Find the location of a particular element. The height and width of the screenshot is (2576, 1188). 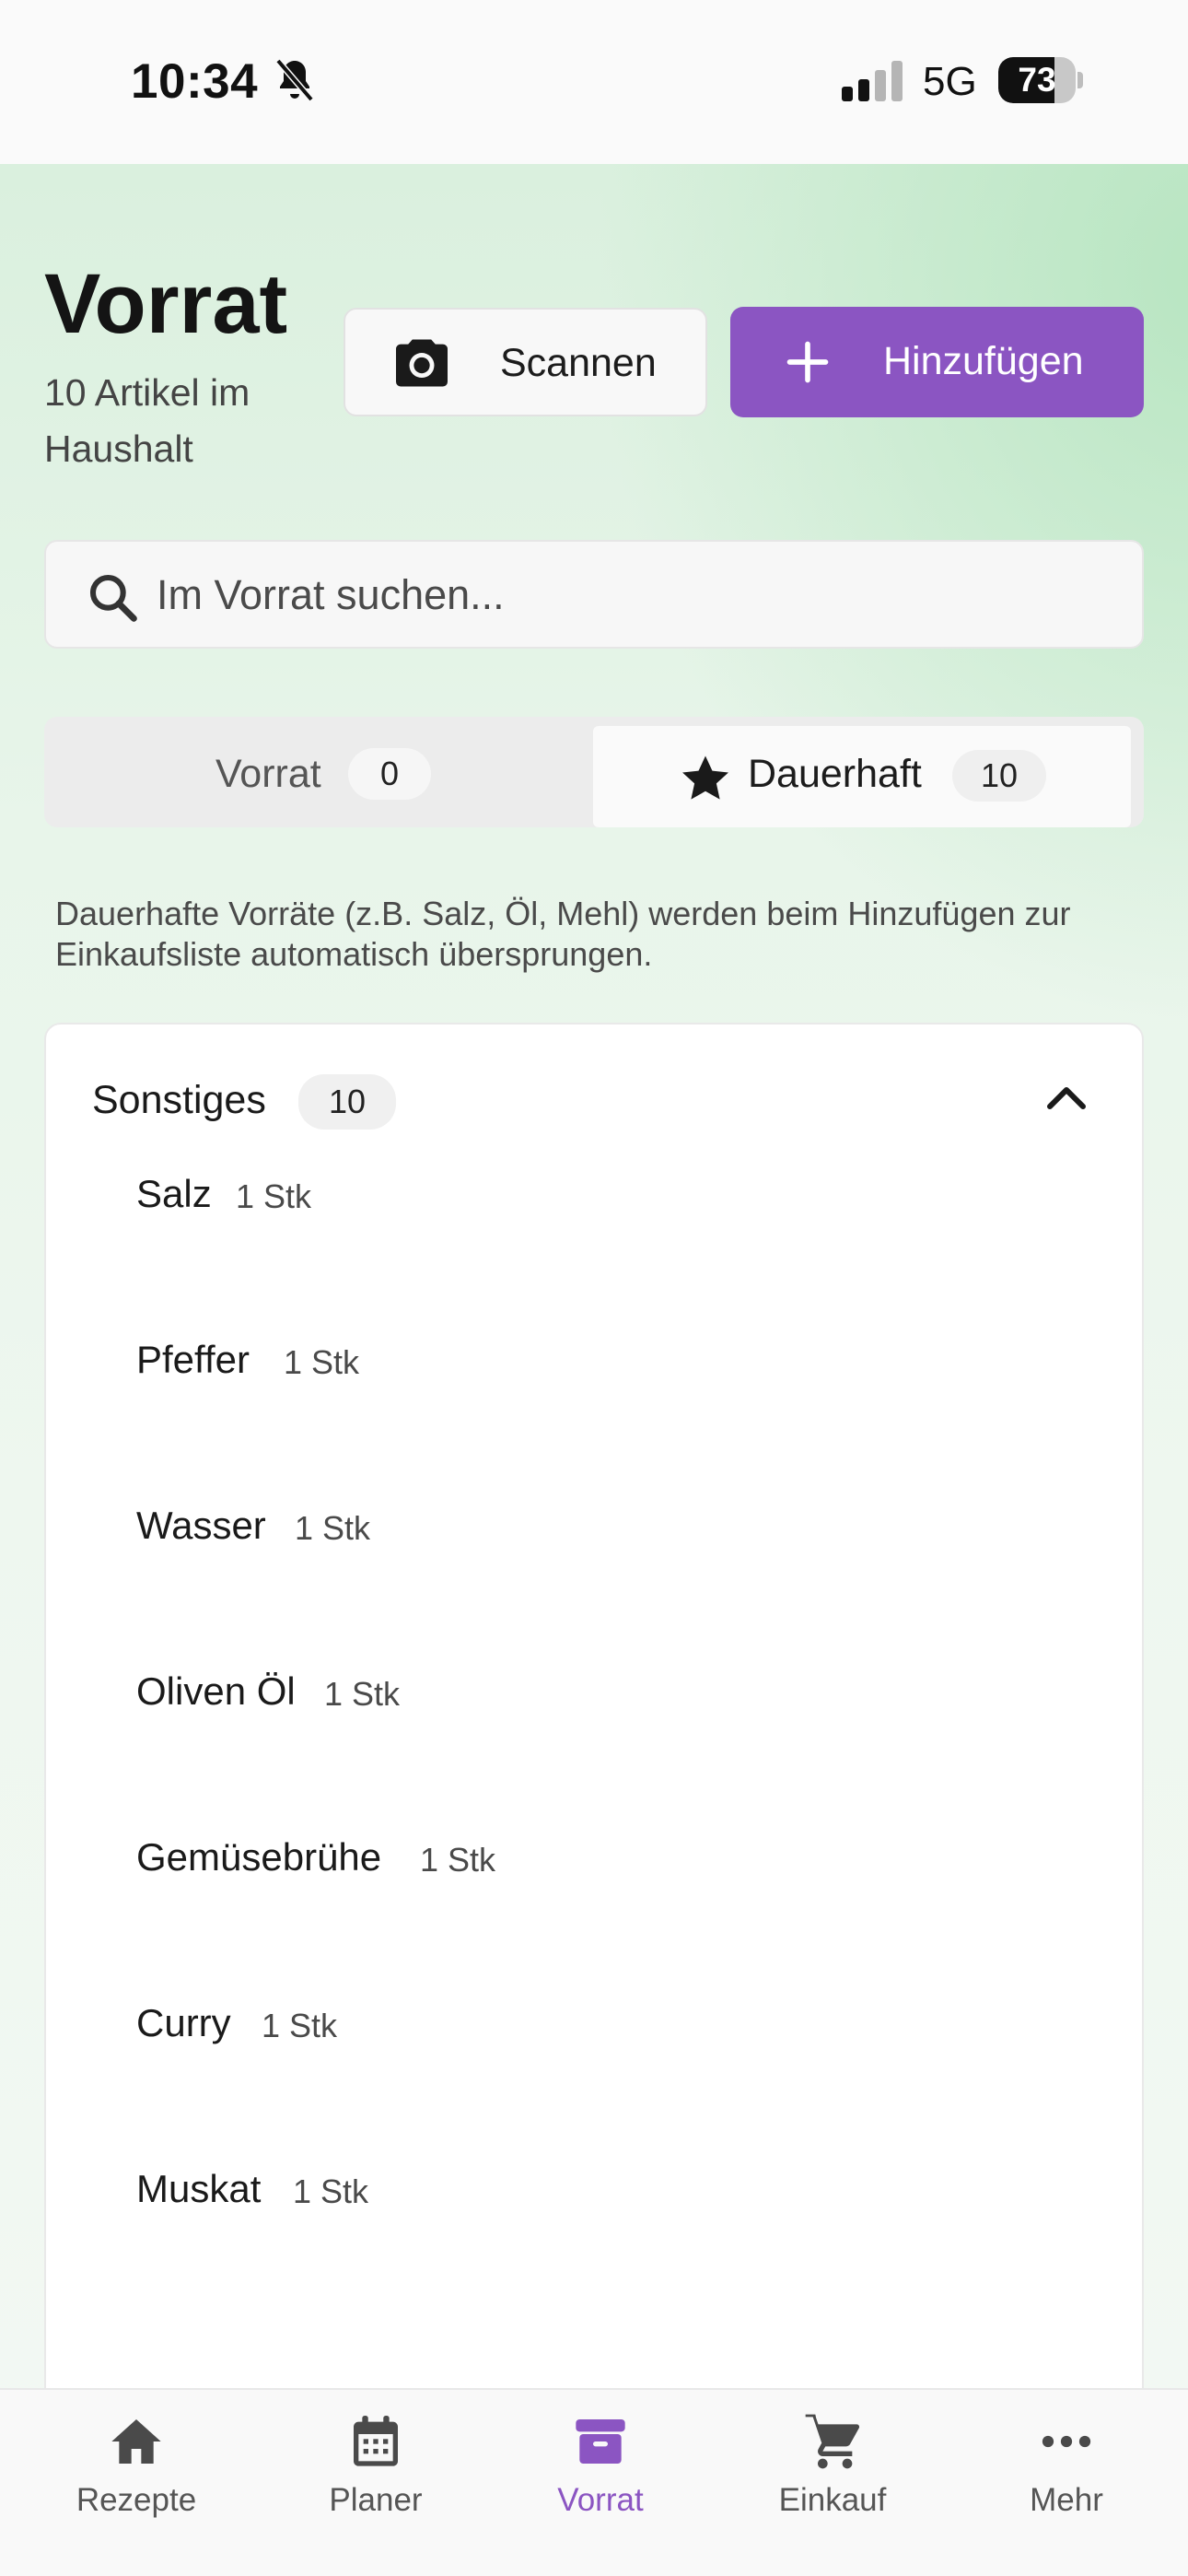

pantry-item: Muskat 1 Stk is located at coordinates (596, 2187).